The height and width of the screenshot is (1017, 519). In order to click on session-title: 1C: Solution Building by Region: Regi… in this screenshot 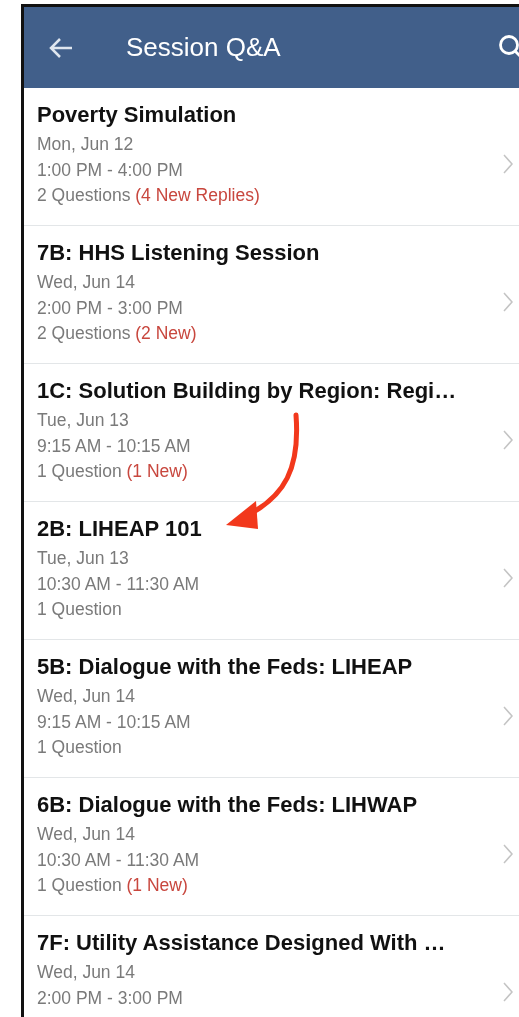, I will do `click(247, 391)`.